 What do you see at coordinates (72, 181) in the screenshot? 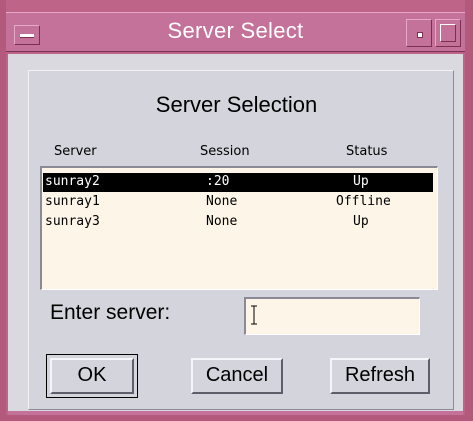
I see `server-name: sunray2` at bounding box center [72, 181].